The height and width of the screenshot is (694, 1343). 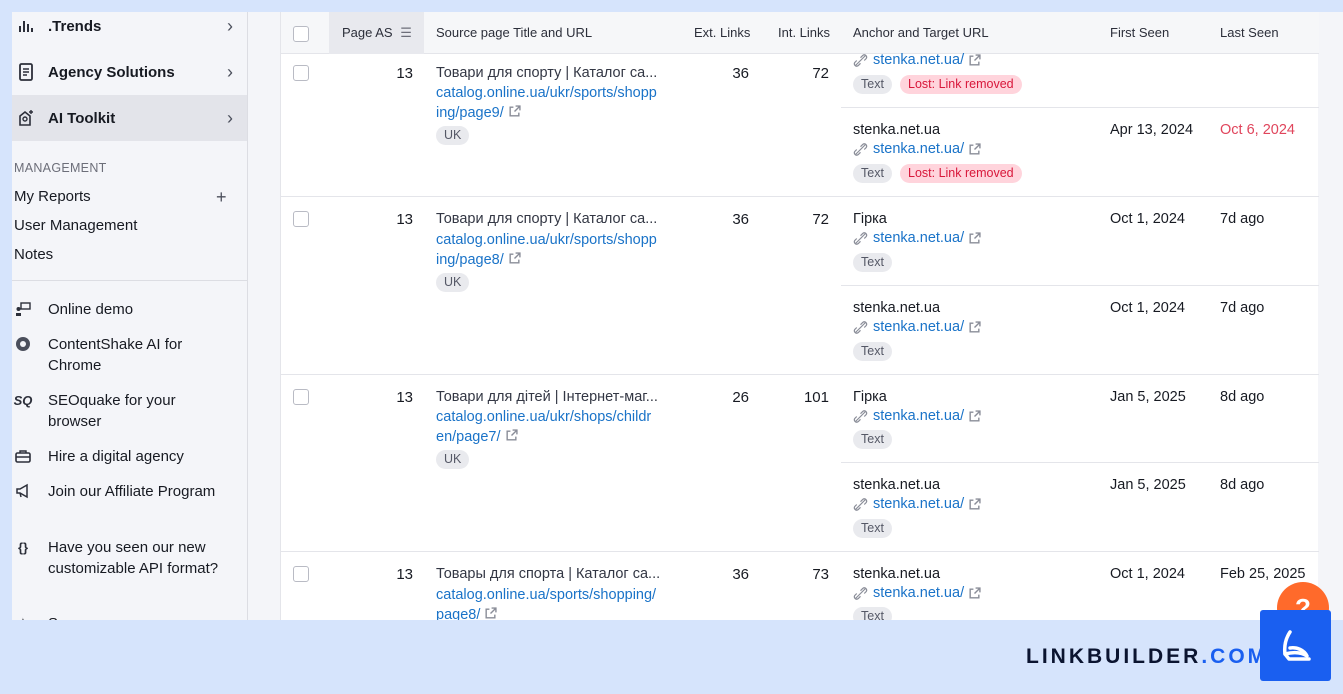 I want to click on seoquake-icon: SQ, so click(x=23, y=400).